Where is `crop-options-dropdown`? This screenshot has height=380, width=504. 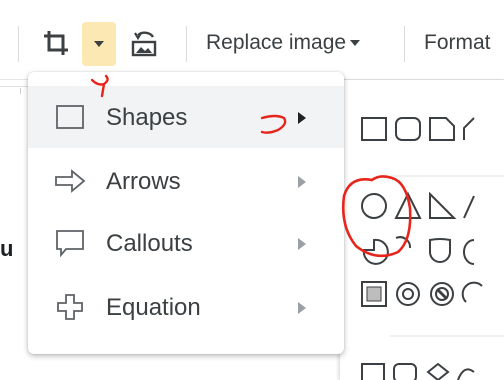 crop-options-dropdown is located at coordinates (99, 44).